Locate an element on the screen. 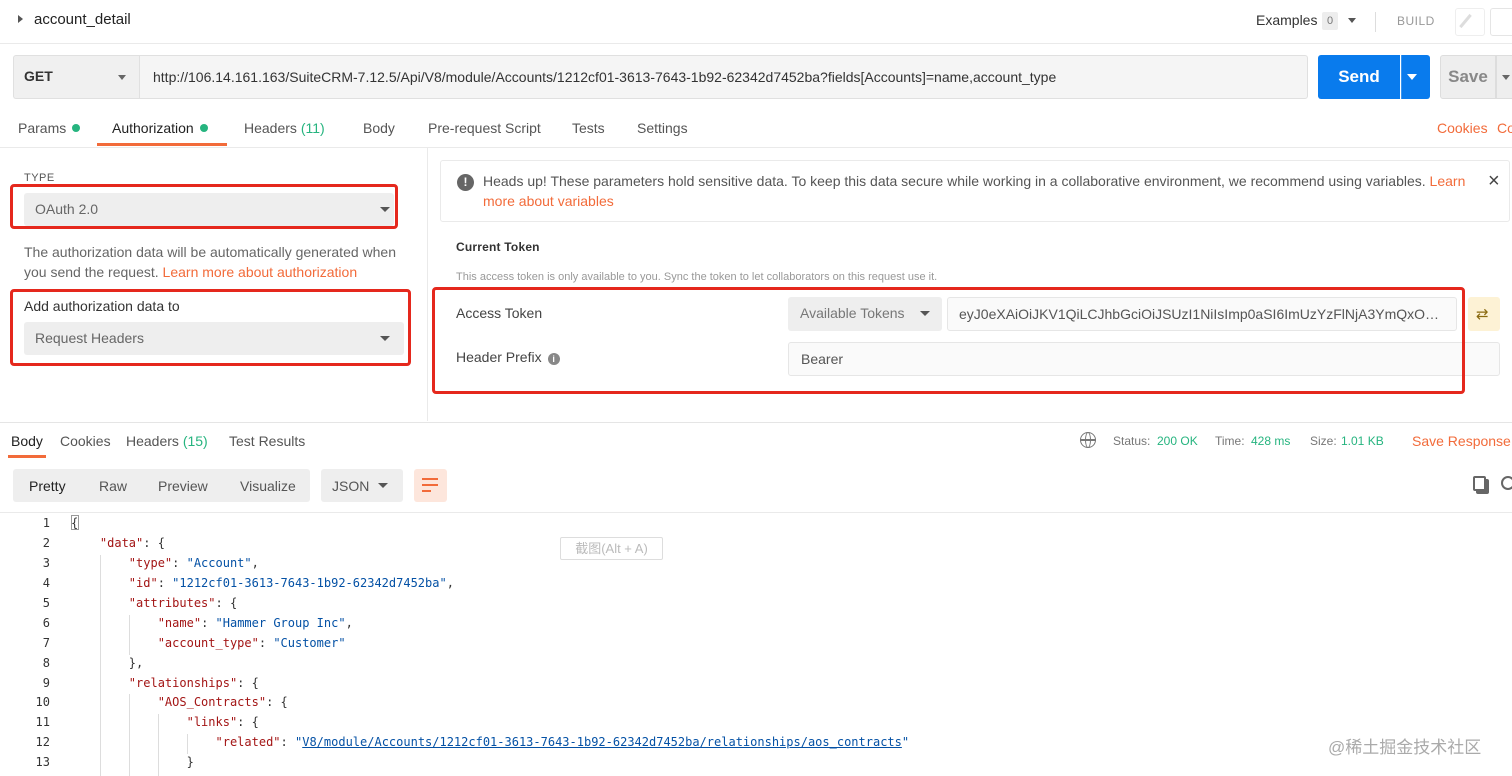 The height and width of the screenshot is (776, 1512). account-type-value: "Customer" is located at coordinates (309, 643).